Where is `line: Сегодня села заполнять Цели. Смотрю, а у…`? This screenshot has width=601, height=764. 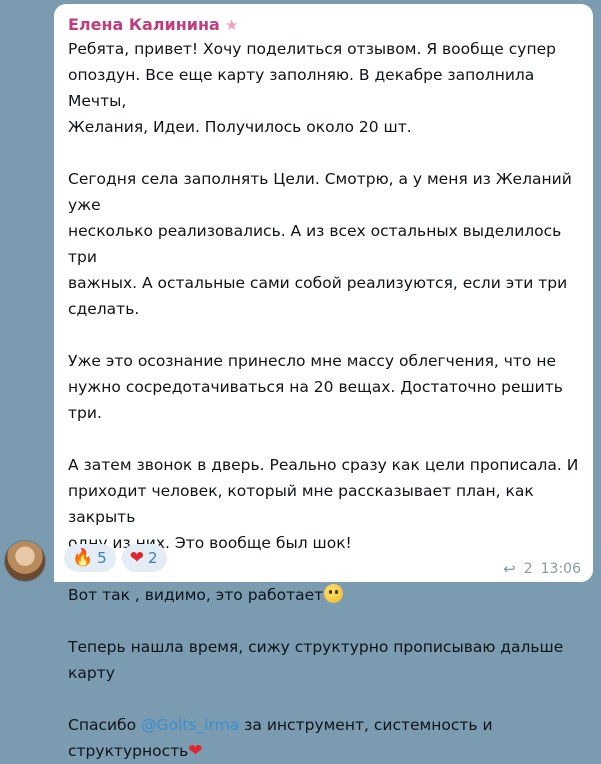
line: Сегодня села заполнять Цели. Смотрю, а у… is located at coordinates (320, 192).